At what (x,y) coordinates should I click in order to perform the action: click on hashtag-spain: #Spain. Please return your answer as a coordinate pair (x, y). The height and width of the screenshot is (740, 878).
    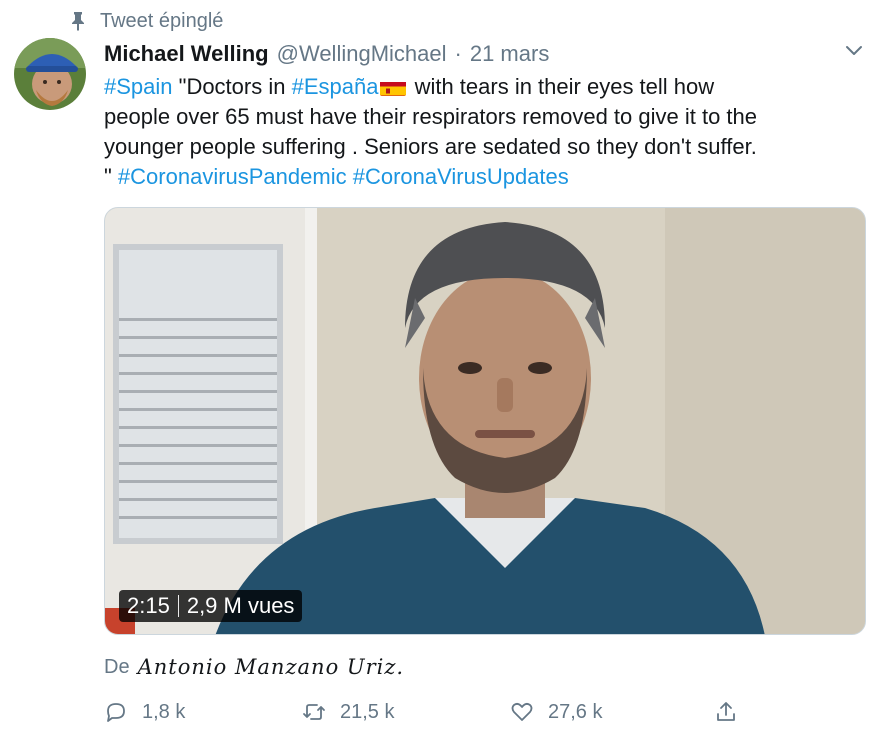
    Looking at the image, I should click on (138, 86).